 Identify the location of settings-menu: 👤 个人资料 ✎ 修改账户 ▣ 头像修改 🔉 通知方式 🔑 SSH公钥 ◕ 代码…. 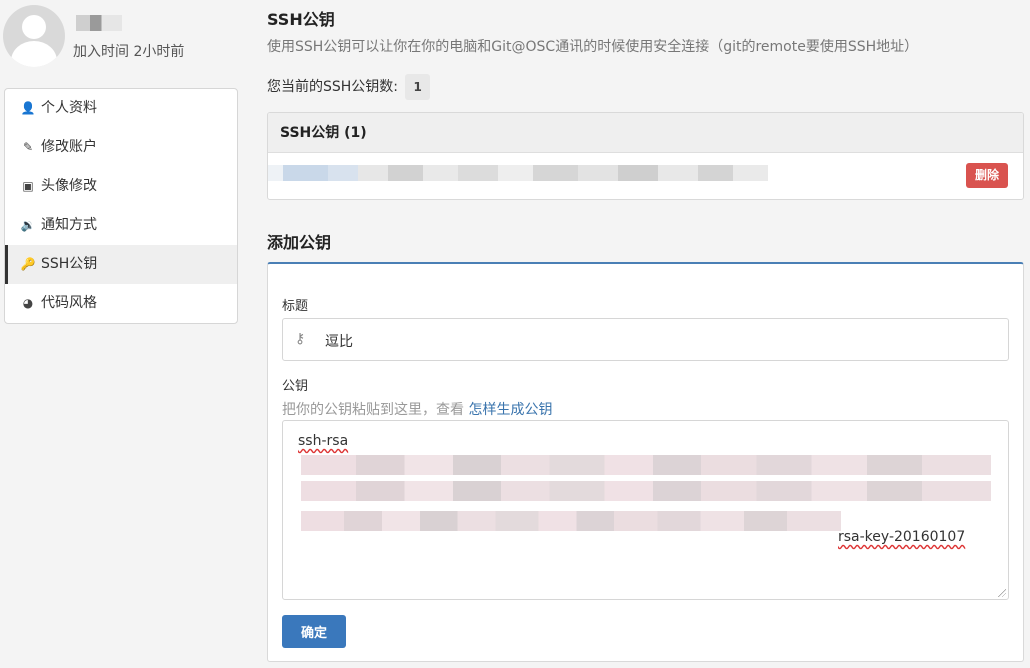
(121, 206).